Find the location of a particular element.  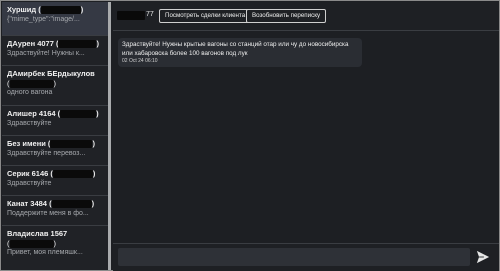

chat-name: Канат 3484 () is located at coordinates (51, 204).